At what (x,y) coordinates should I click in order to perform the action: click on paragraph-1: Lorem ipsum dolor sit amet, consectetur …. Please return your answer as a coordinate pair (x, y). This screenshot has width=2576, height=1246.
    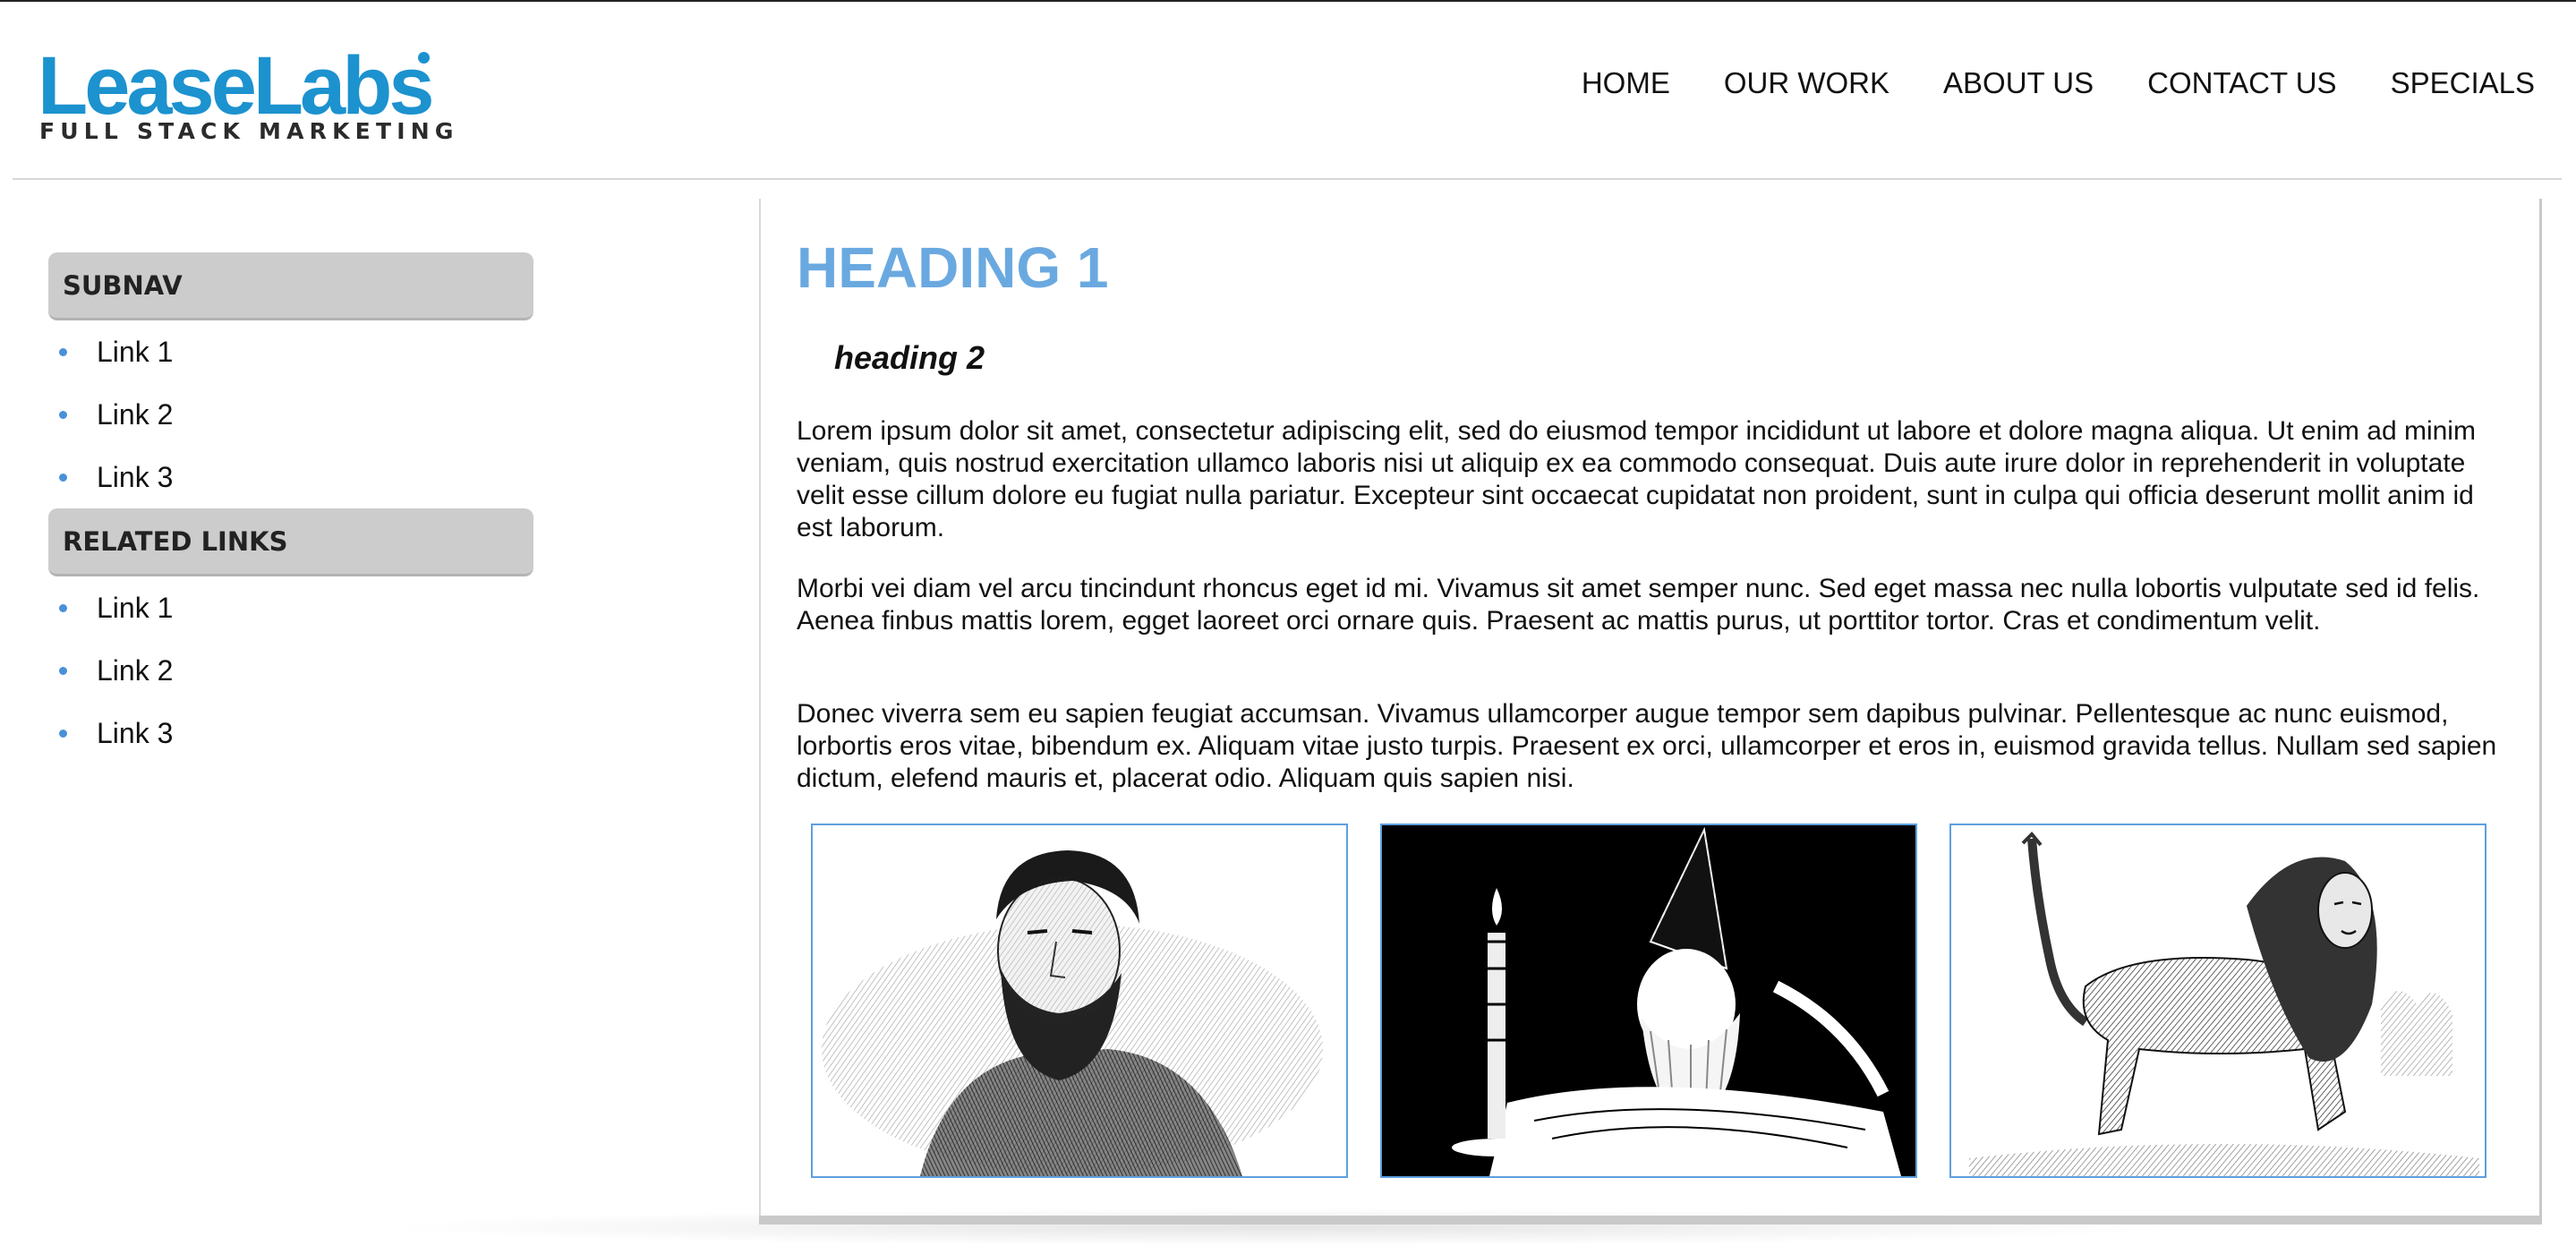
    Looking at the image, I should click on (1636, 479).